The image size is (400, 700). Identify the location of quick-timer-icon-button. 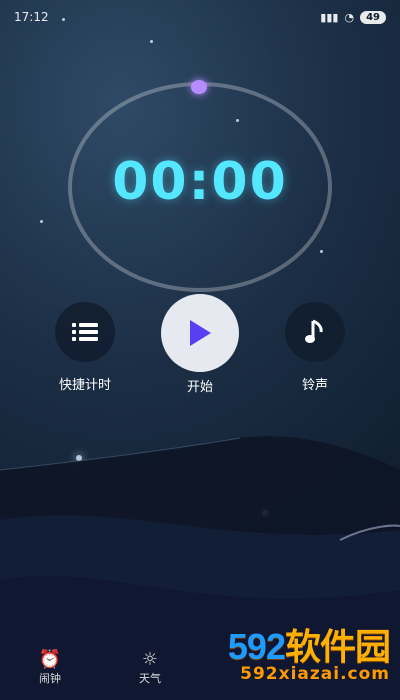
(85, 332).